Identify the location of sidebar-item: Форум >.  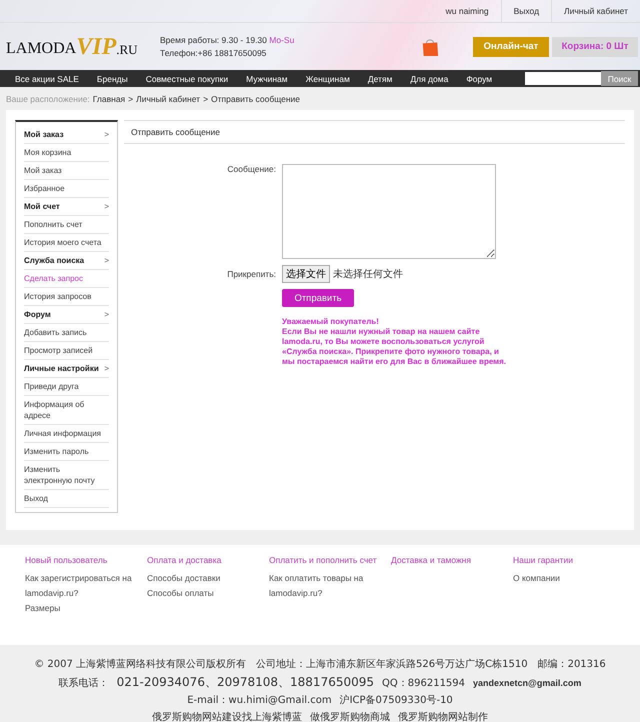
(66, 315).